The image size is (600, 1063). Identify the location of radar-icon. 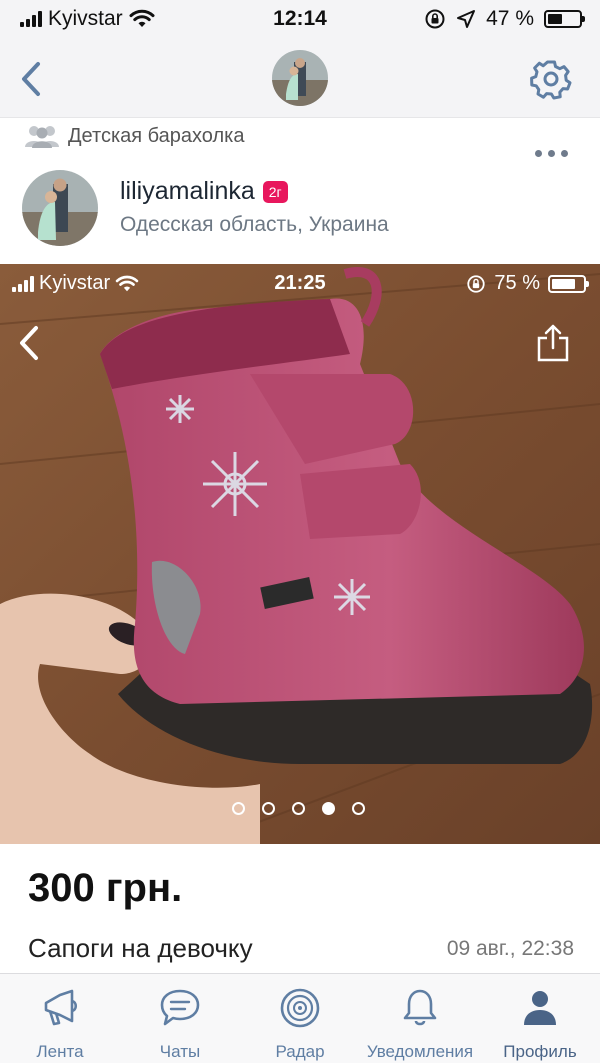
(300, 1008).